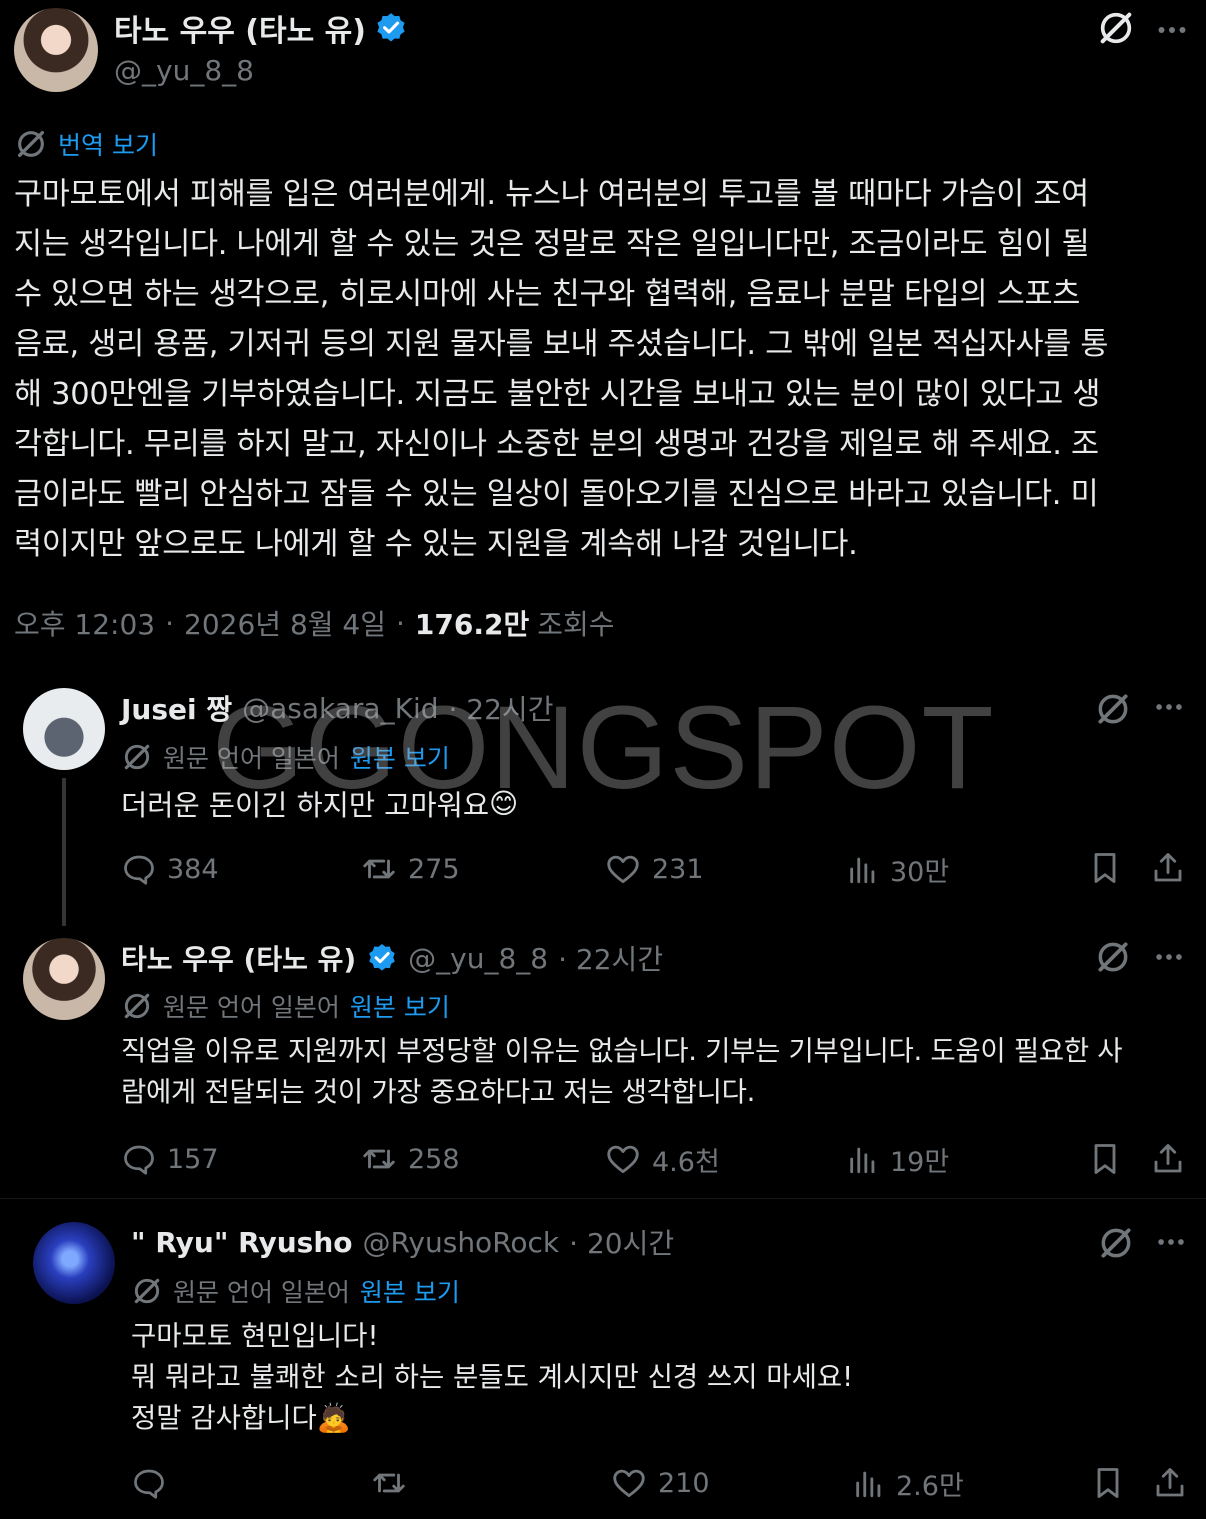 This screenshot has width=1206, height=1519. I want to click on display-name: Jusei 짱, so click(176, 708).